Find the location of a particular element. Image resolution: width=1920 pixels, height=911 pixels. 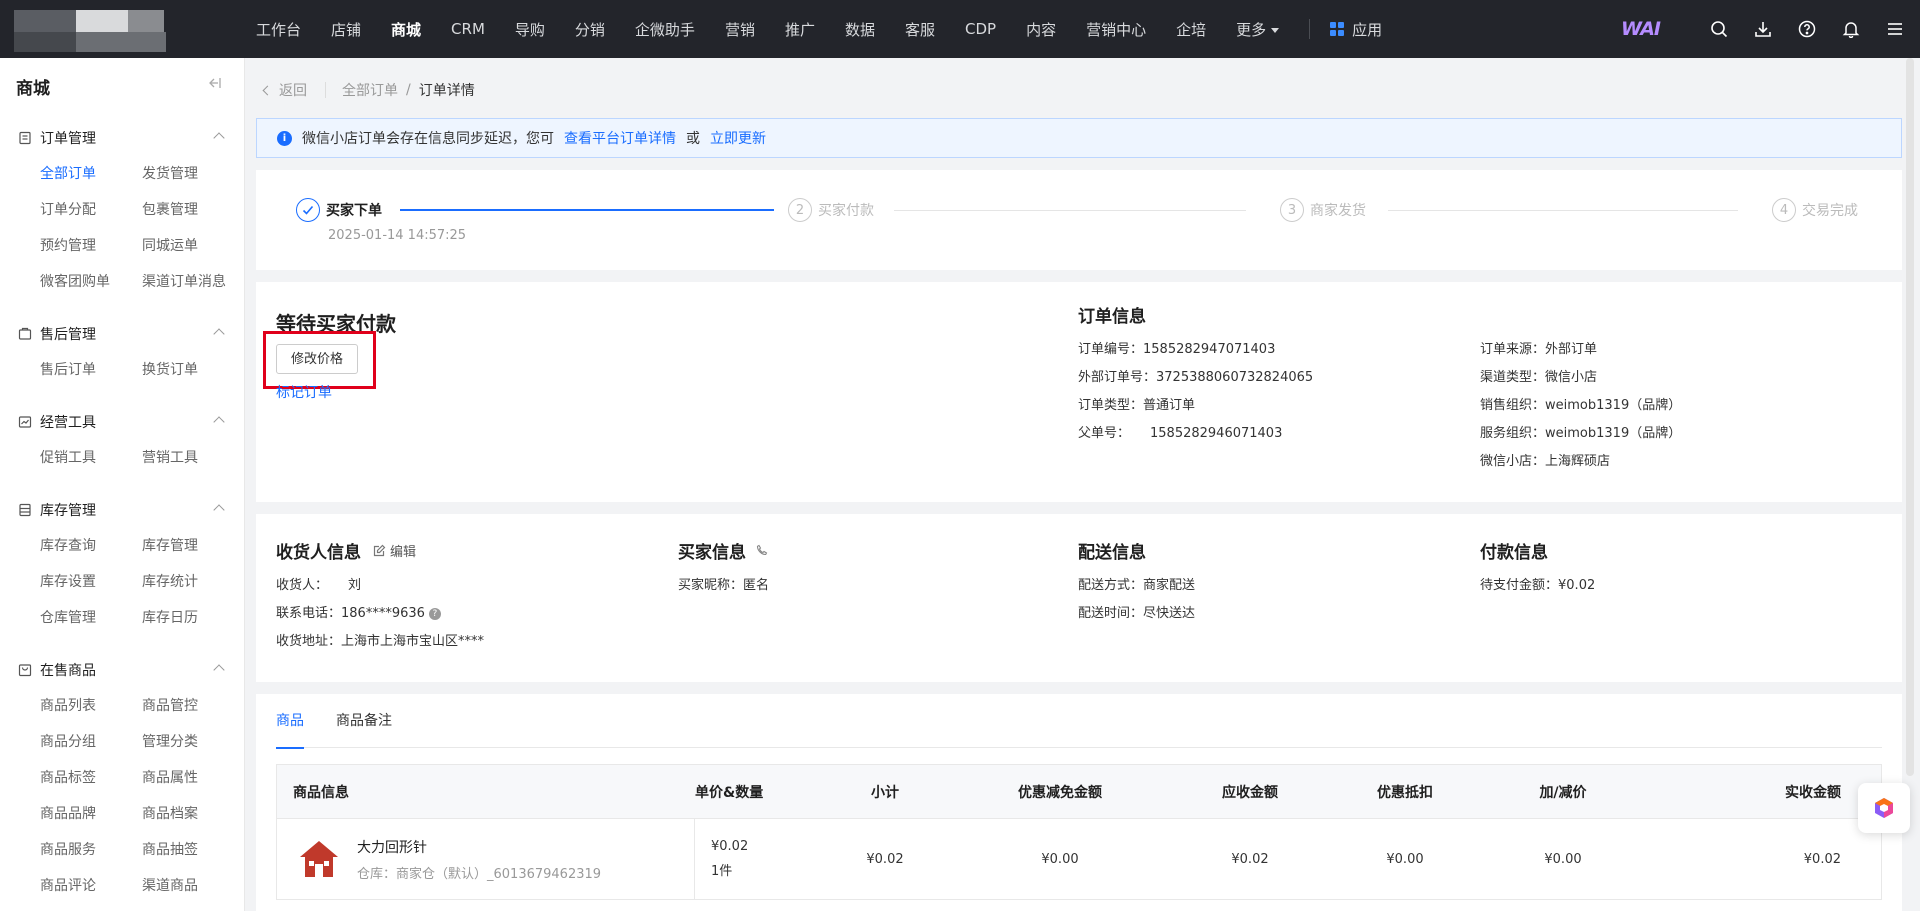

tab-goods: 商品 is located at coordinates (290, 721).